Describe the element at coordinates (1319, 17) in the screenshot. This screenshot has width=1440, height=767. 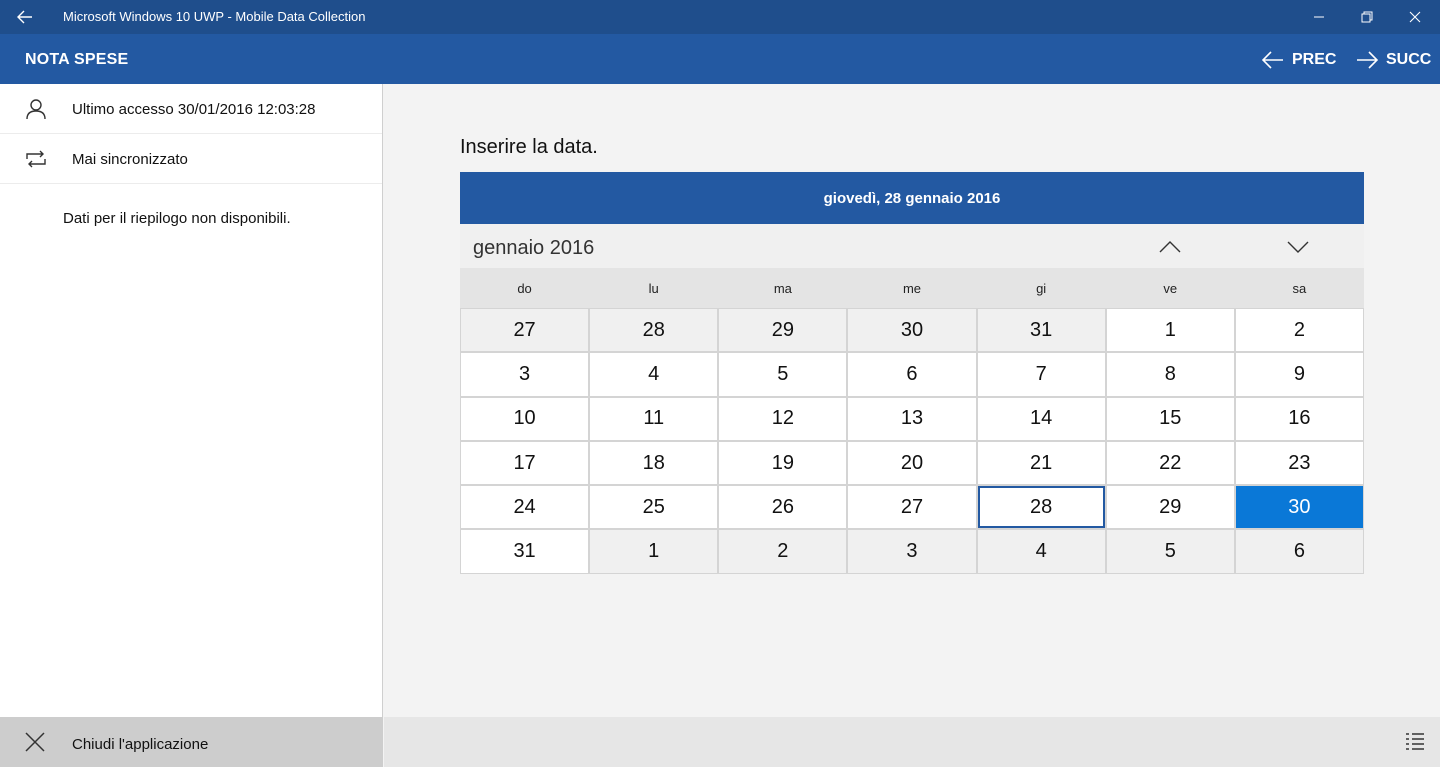
I see `minimize-icon` at that location.